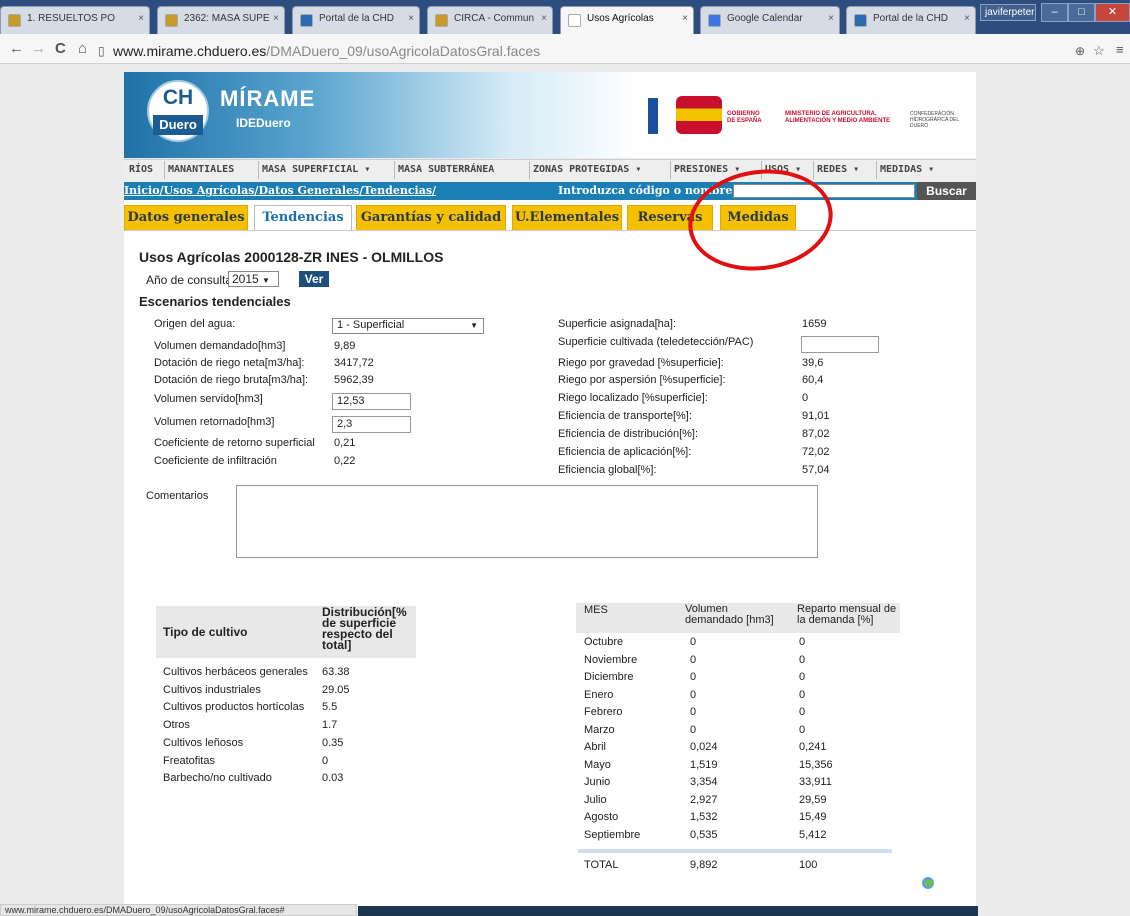 This screenshot has width=1130, height=916. What do you see at coordinates (371, 424) in the screenshot?
I see `field-input: 2,3` at bounding box center [371, 424].